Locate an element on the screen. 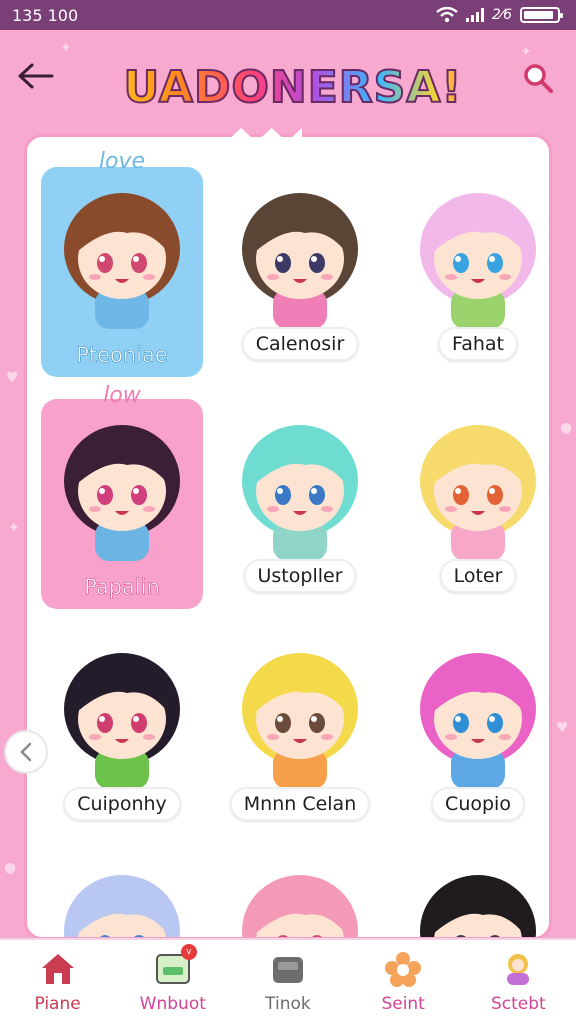 The image size is (576, 1024). character-name: Papalin is located at coordinates (122, 587).